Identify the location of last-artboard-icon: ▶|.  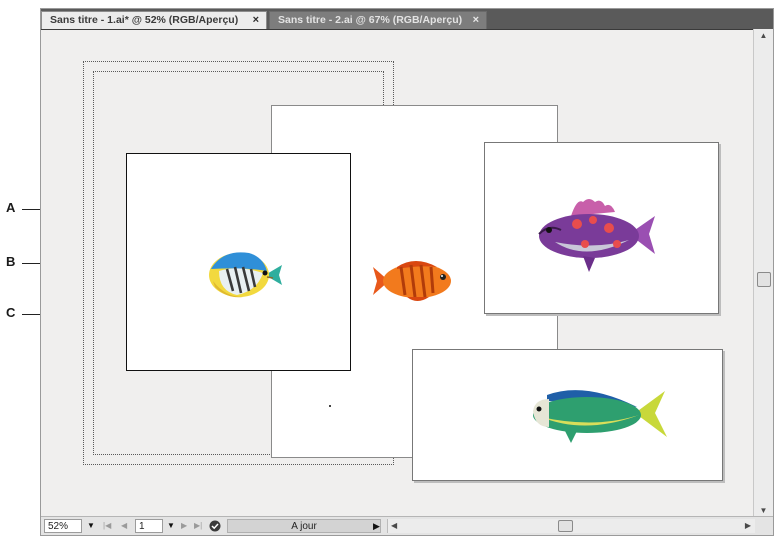
(198, 526).